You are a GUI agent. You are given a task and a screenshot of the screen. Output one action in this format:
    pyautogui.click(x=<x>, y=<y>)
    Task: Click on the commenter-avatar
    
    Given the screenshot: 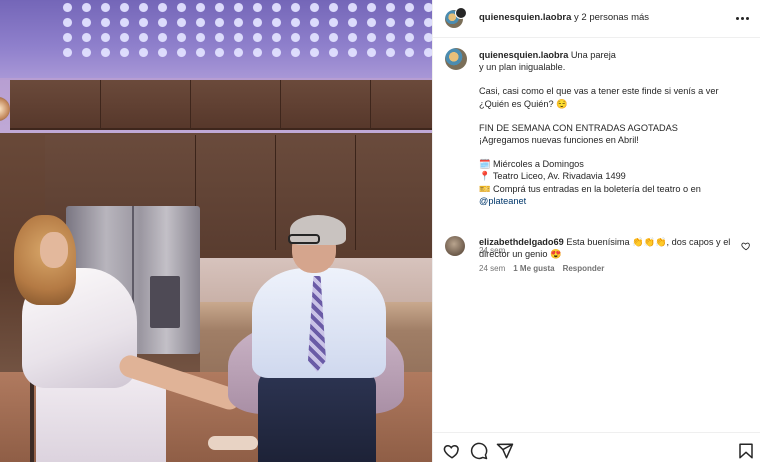 What is the action you would take?
    pyautogui.click(x=455, y=246)
    